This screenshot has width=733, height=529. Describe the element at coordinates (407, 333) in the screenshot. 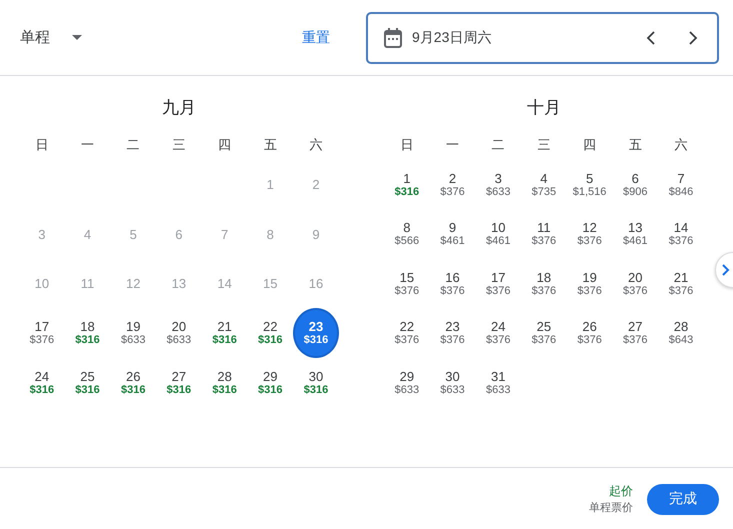

I see `calendar-day: 22 $376` at that location.